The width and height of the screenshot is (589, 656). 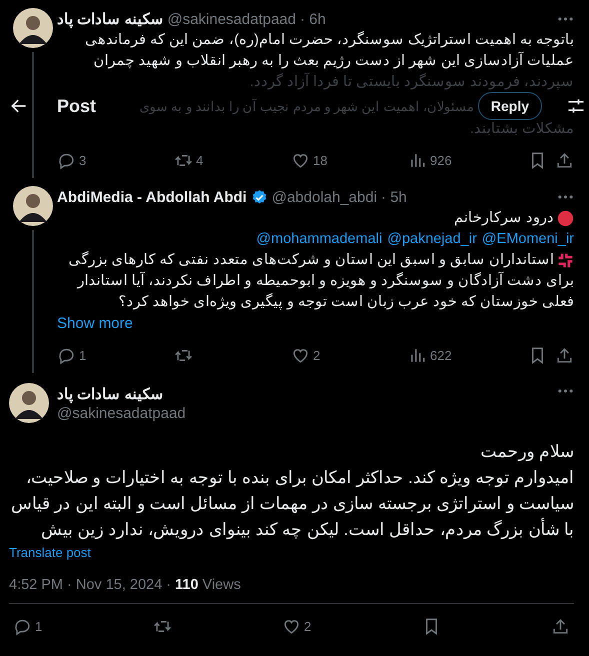 What do you see at coordinates (504, 218) in the screenshot?
I see `post-text-line: درود سرکارخانم` at bounding box center [504, 218].